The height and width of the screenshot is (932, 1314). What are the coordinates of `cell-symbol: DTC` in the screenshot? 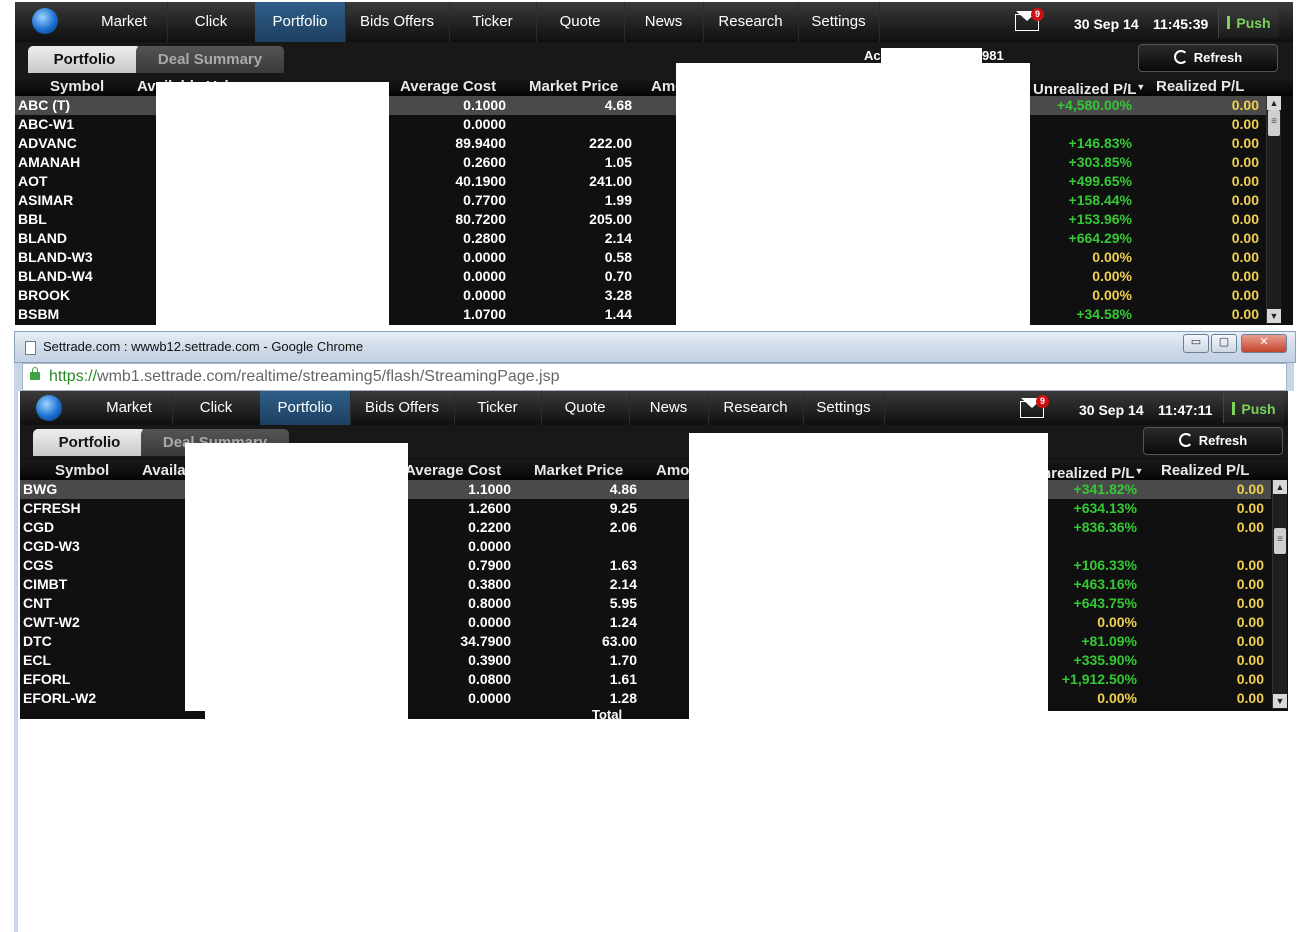 It's located at (37, 641).